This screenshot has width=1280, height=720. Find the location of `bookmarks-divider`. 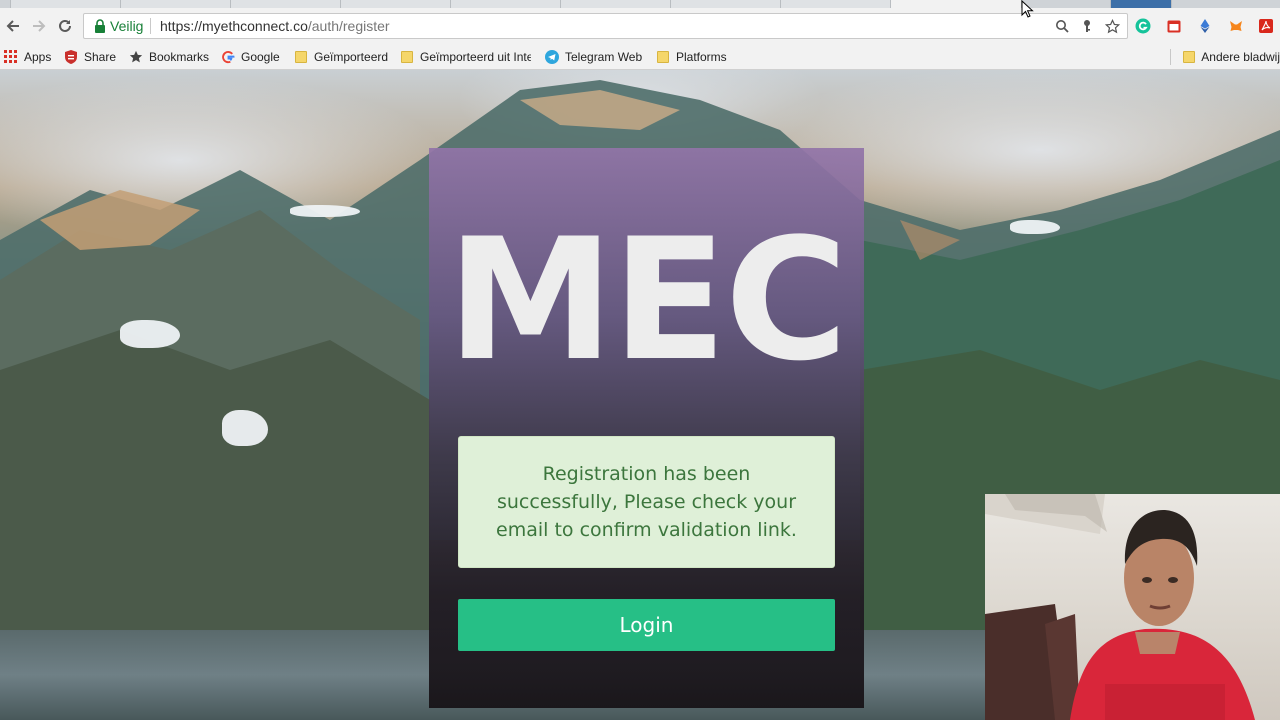

bookmarks-divider is located at coordinates (1170, 57).